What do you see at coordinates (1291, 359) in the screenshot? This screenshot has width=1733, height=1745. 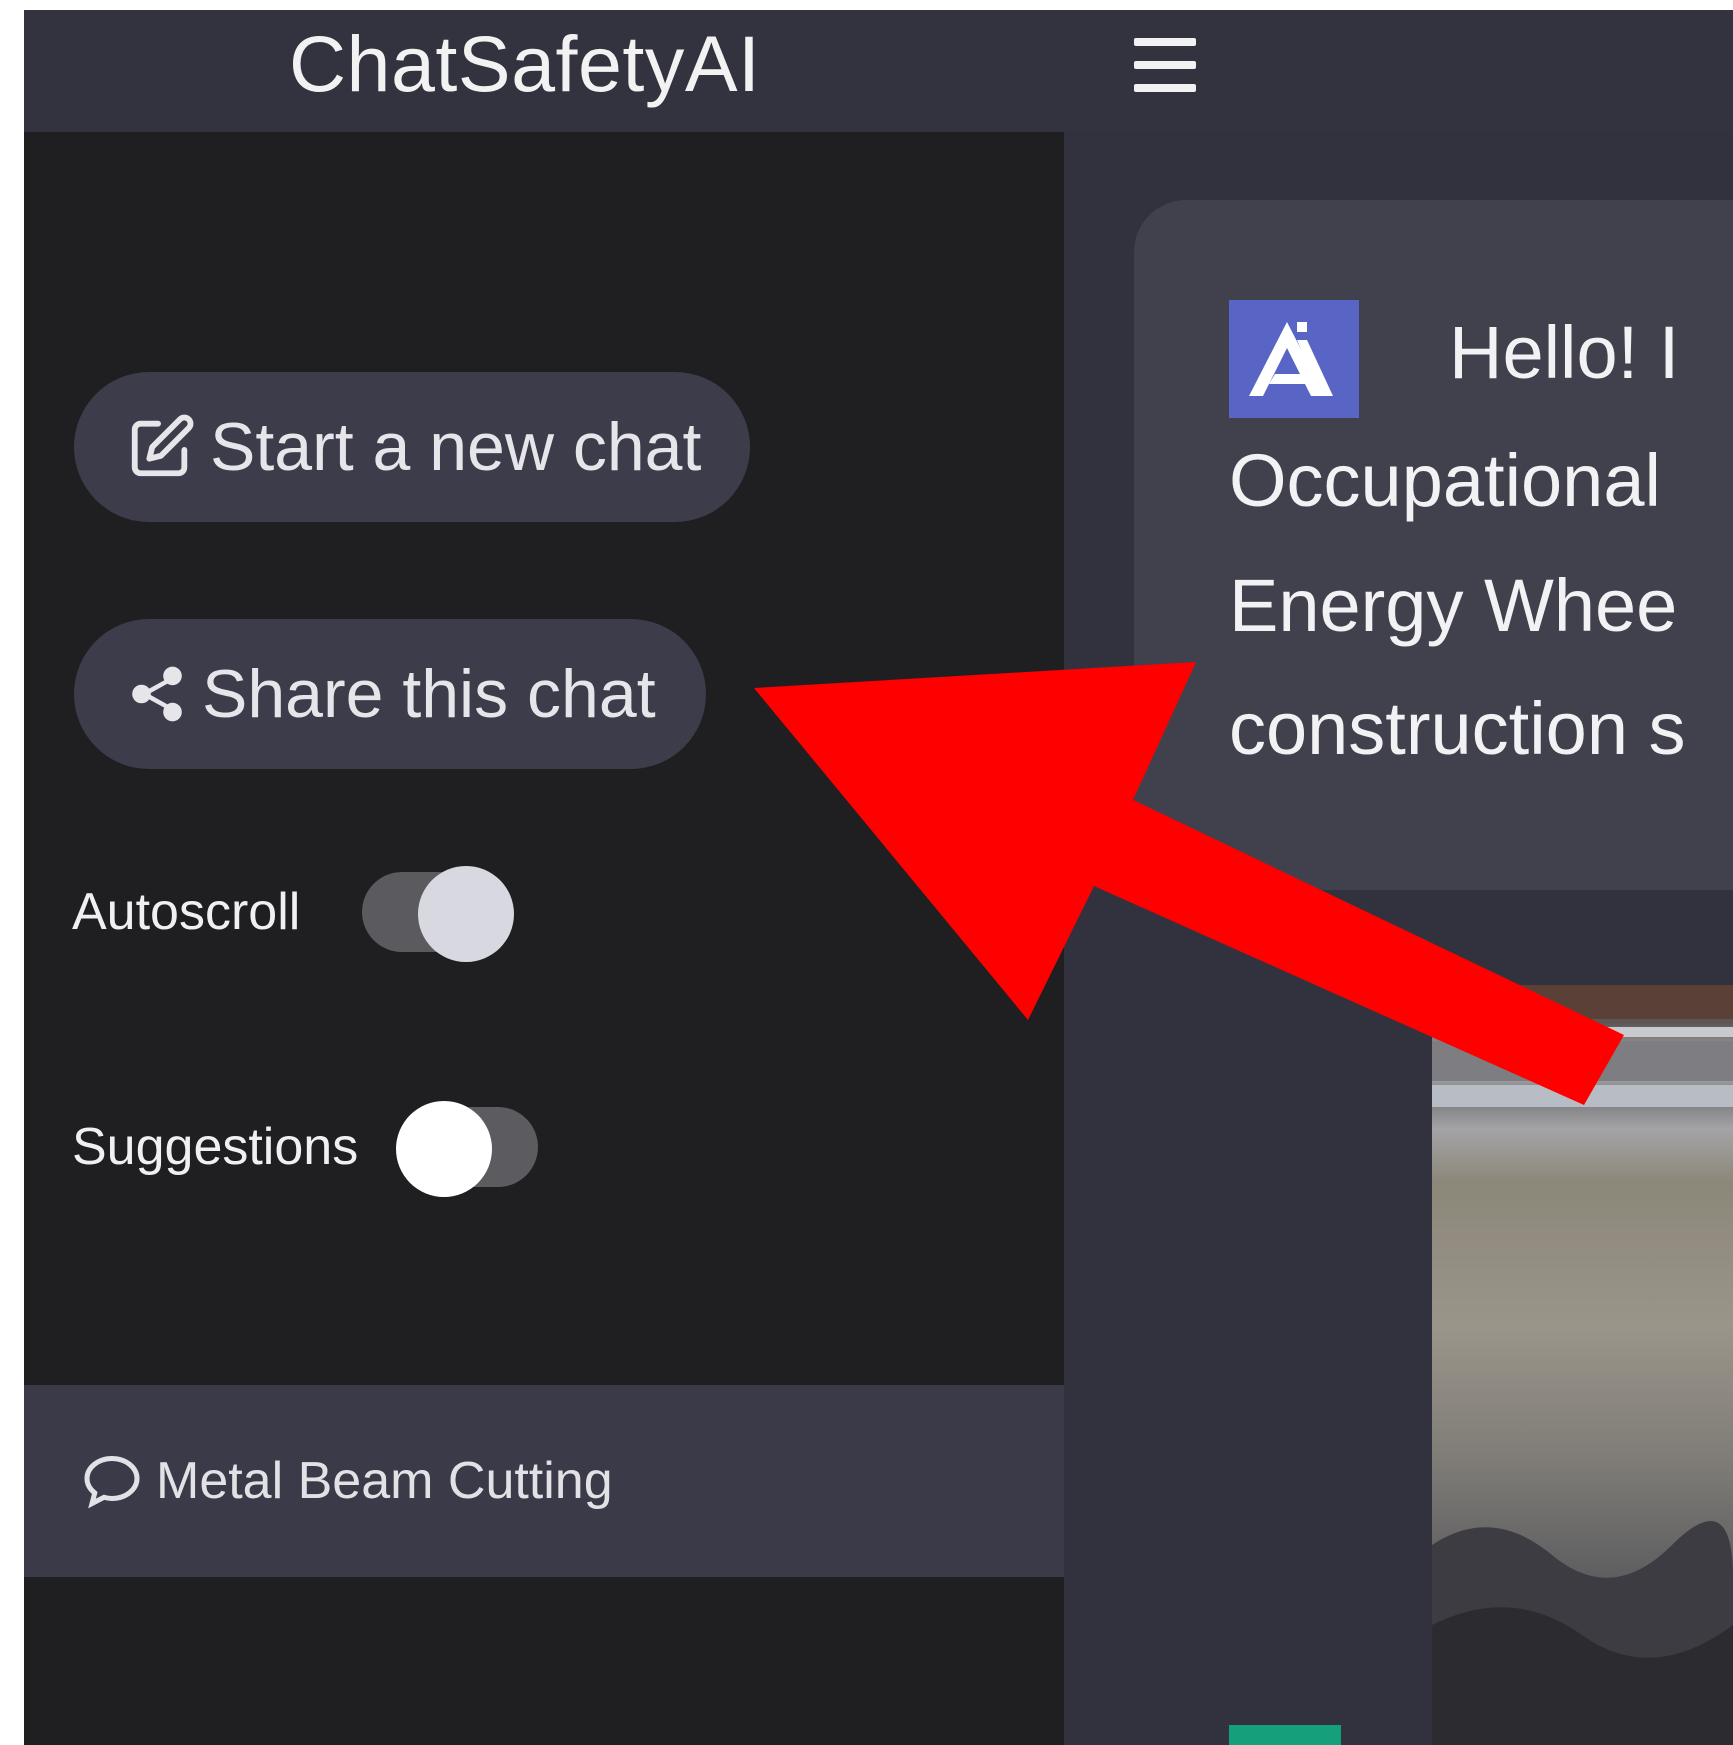 I see `ai-logo-icon` at bounding box center [1291, 359].